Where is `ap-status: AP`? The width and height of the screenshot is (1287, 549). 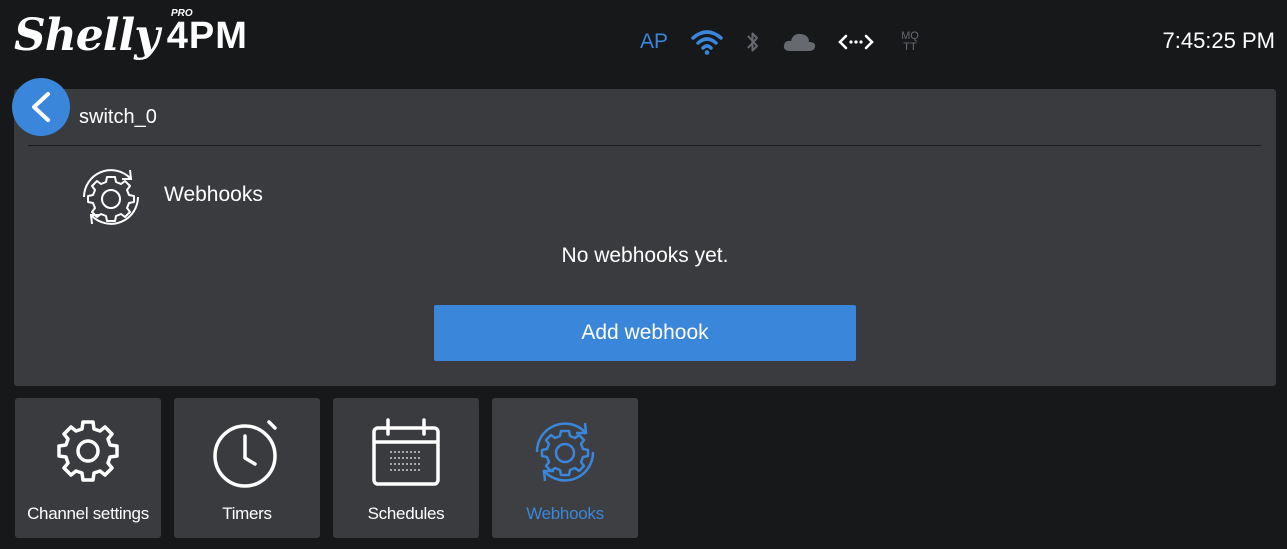
ap-status: AP is located at coordinates (654, 41).